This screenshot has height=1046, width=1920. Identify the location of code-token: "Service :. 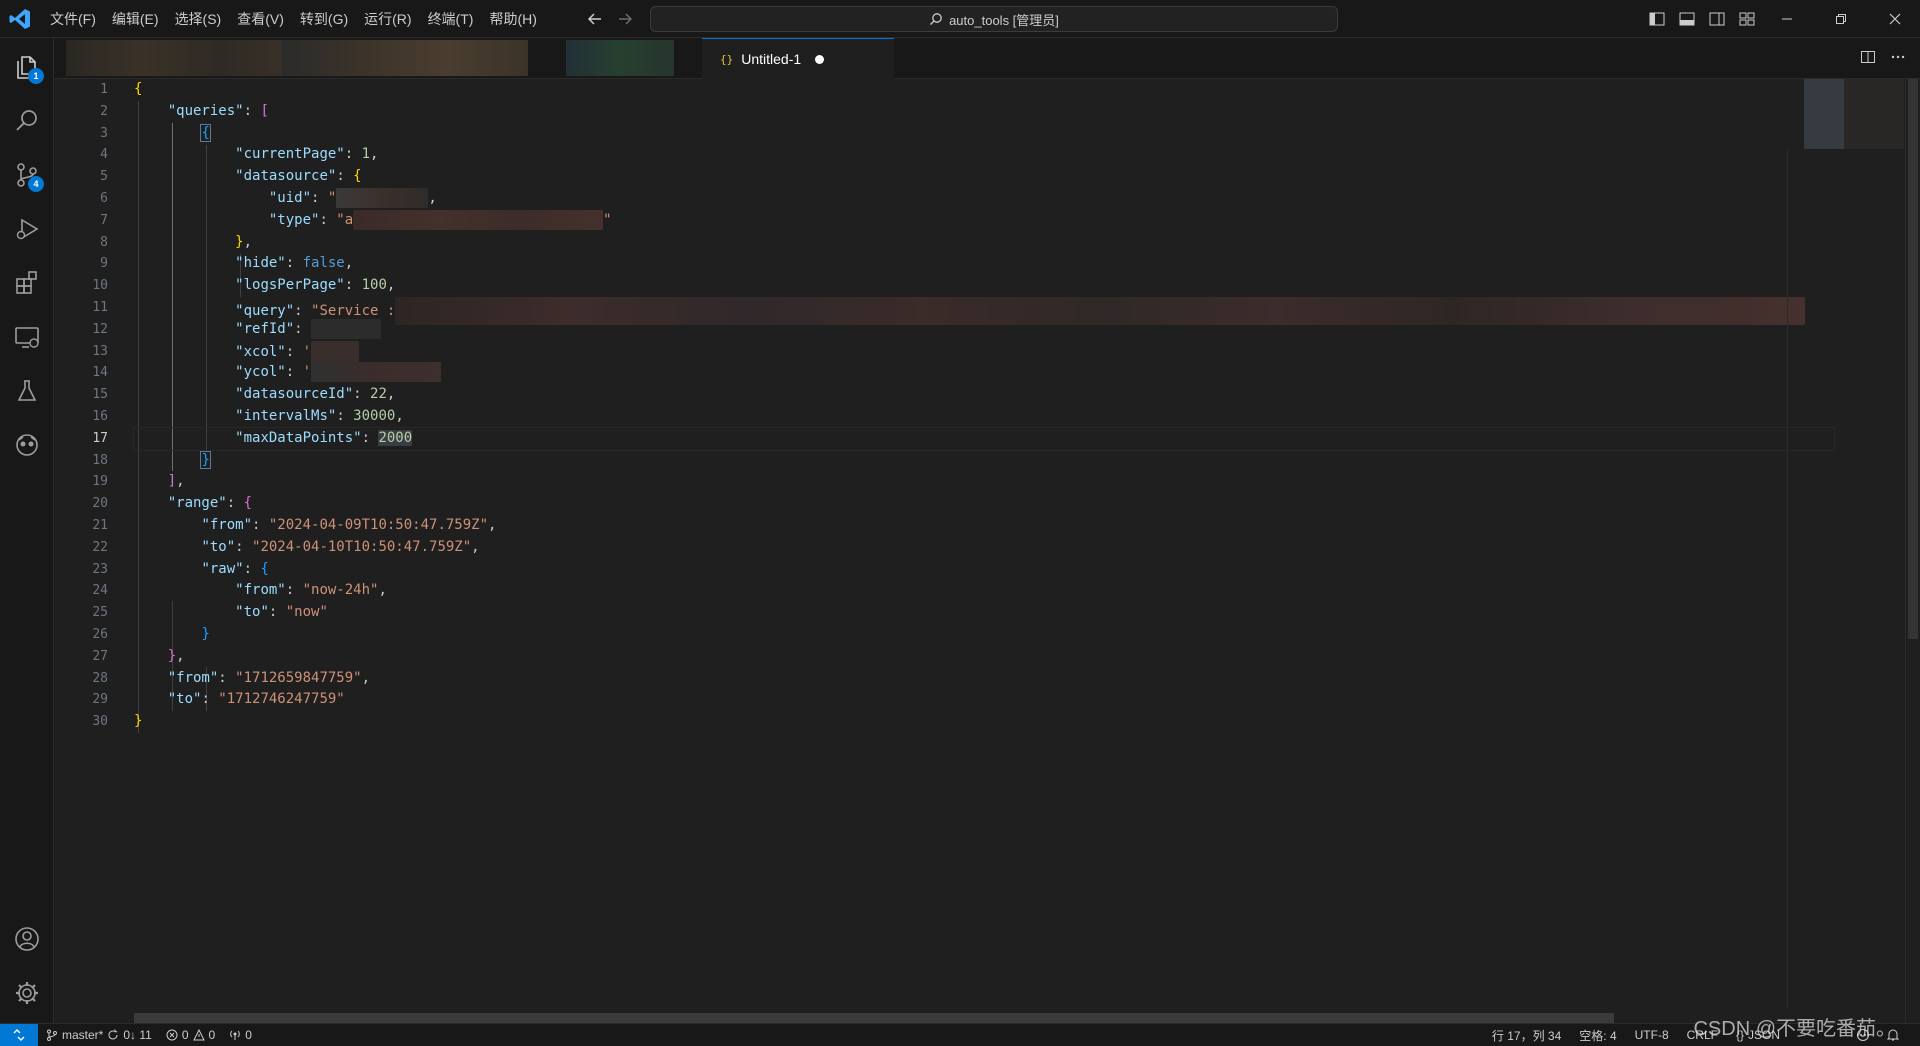
(353, 310).